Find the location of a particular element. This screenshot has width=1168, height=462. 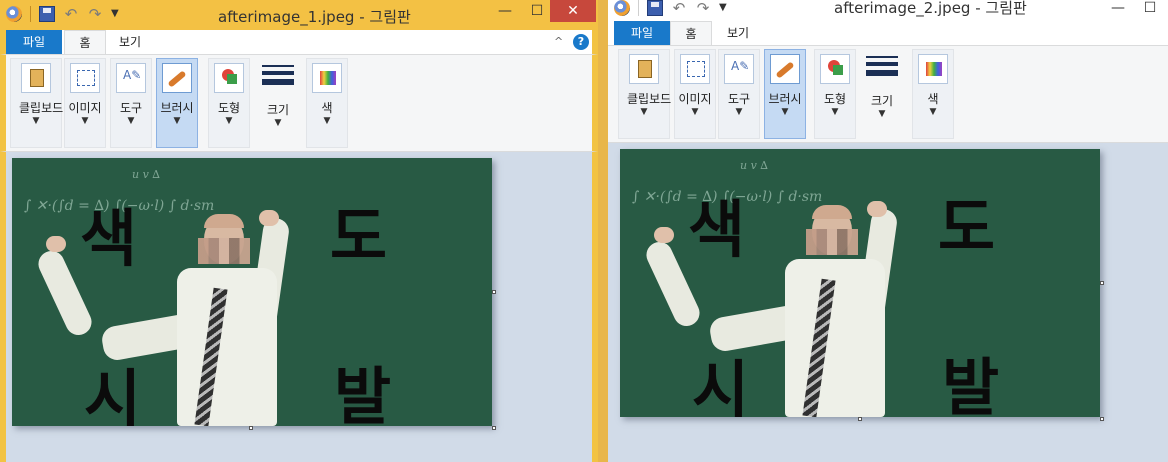

title-bar: ↶ ↷ ▼ afterimage_1.jpeg - 그림판 — ☐ ✕ is located at coordinates (299, 15).